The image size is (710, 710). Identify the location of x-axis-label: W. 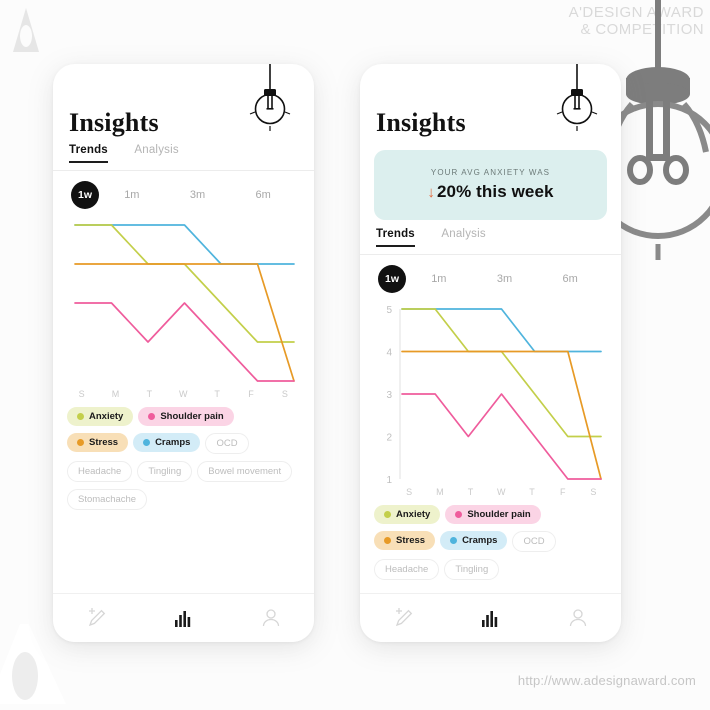
(502, 492).